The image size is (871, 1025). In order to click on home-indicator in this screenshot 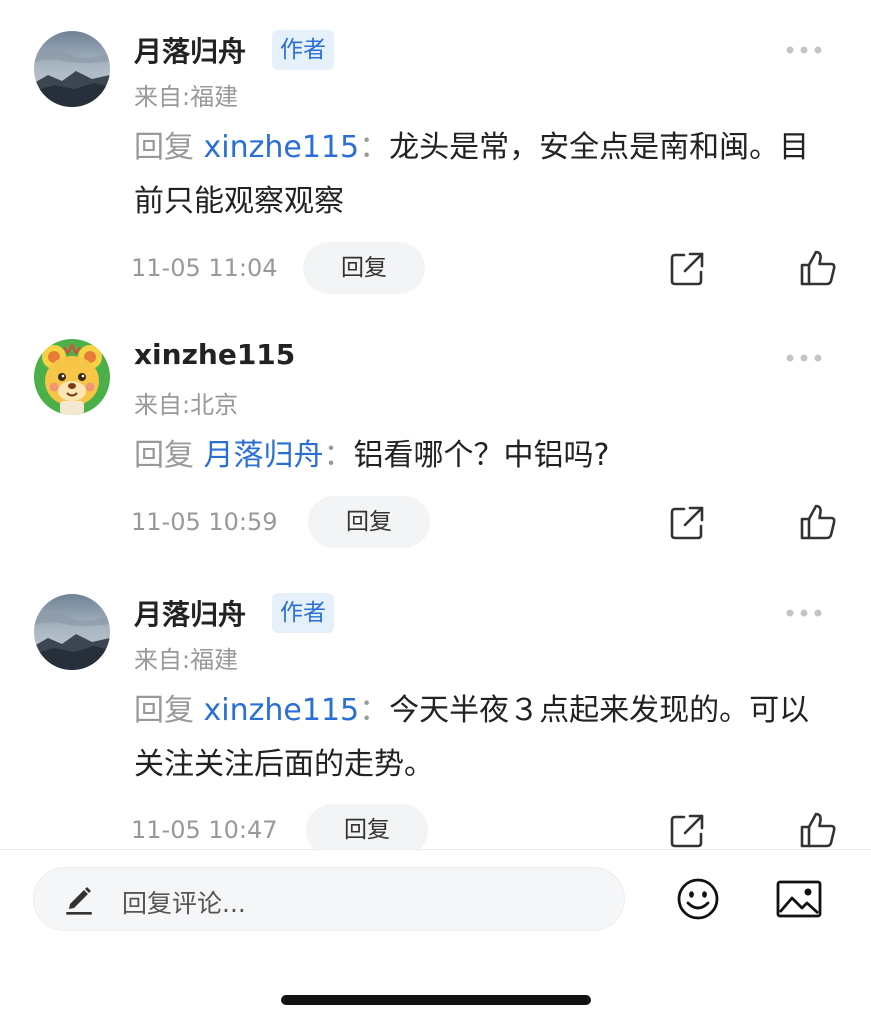, I will do `click(436, 1000)`.